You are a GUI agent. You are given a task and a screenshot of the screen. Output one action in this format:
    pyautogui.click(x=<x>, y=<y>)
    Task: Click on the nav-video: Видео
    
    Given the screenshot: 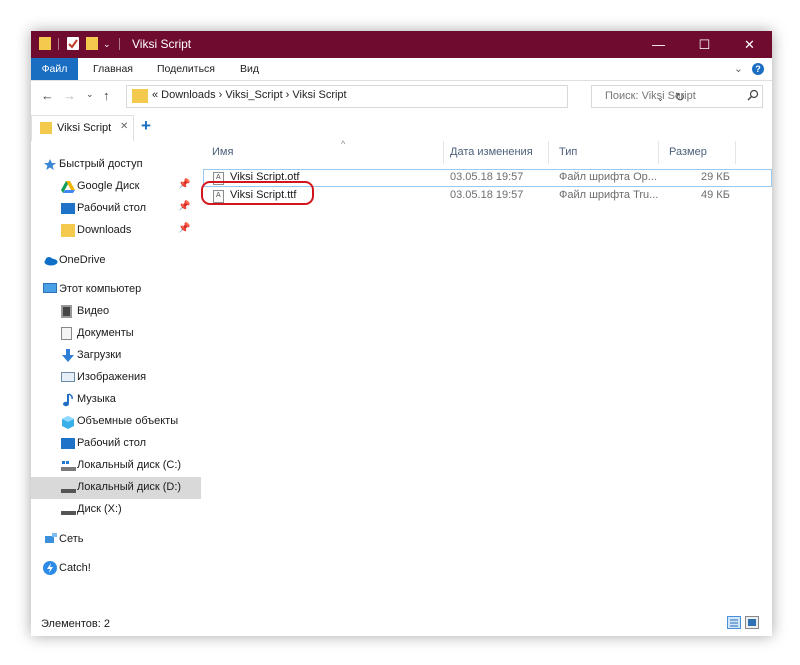 What is the action you would take?
    pyautogui.click(x=116, y=312)
    